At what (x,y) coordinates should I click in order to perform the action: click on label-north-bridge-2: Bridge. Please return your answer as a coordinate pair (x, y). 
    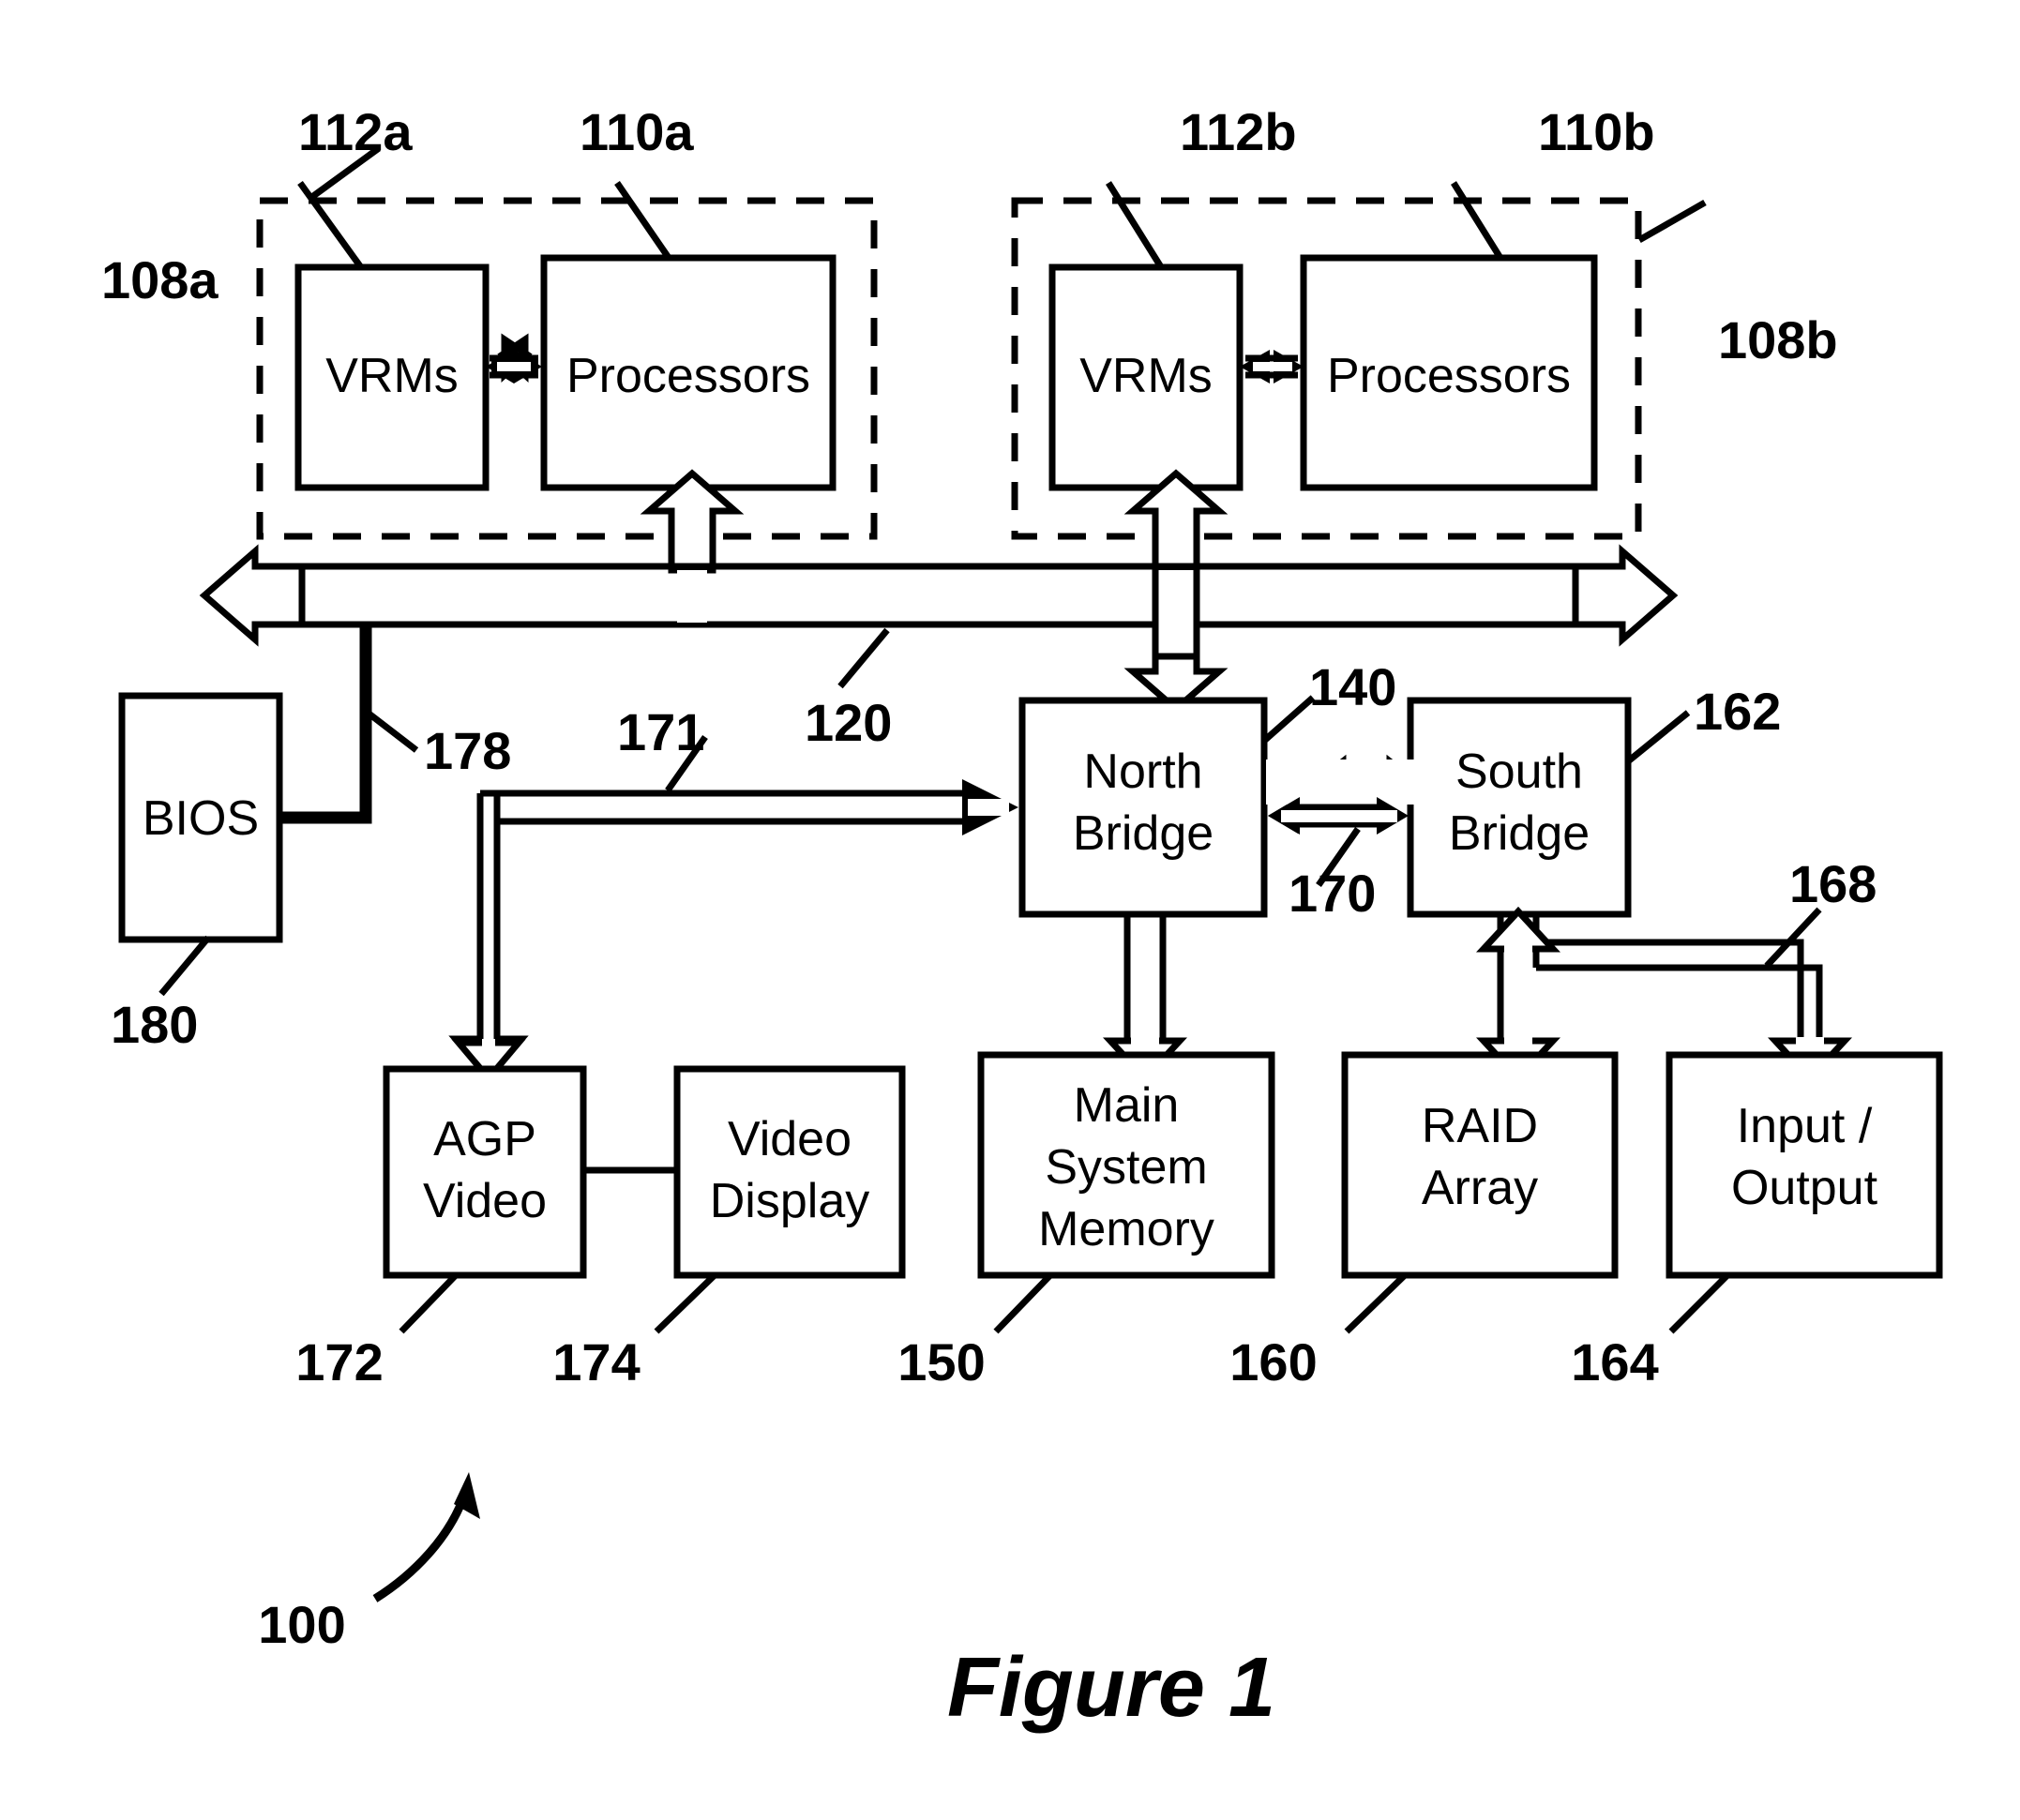
    Looking at the image, I should click on (1144, 833).